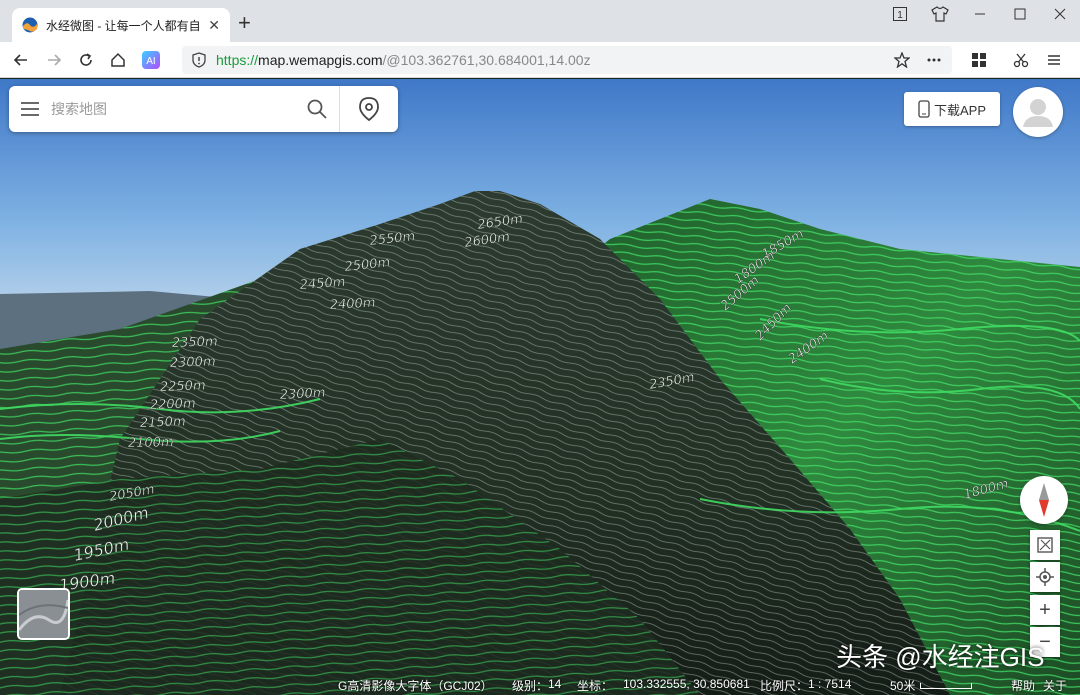 The height and width of the screenshot is (695, 1080). I want to click on search-button, so click(317, 109).